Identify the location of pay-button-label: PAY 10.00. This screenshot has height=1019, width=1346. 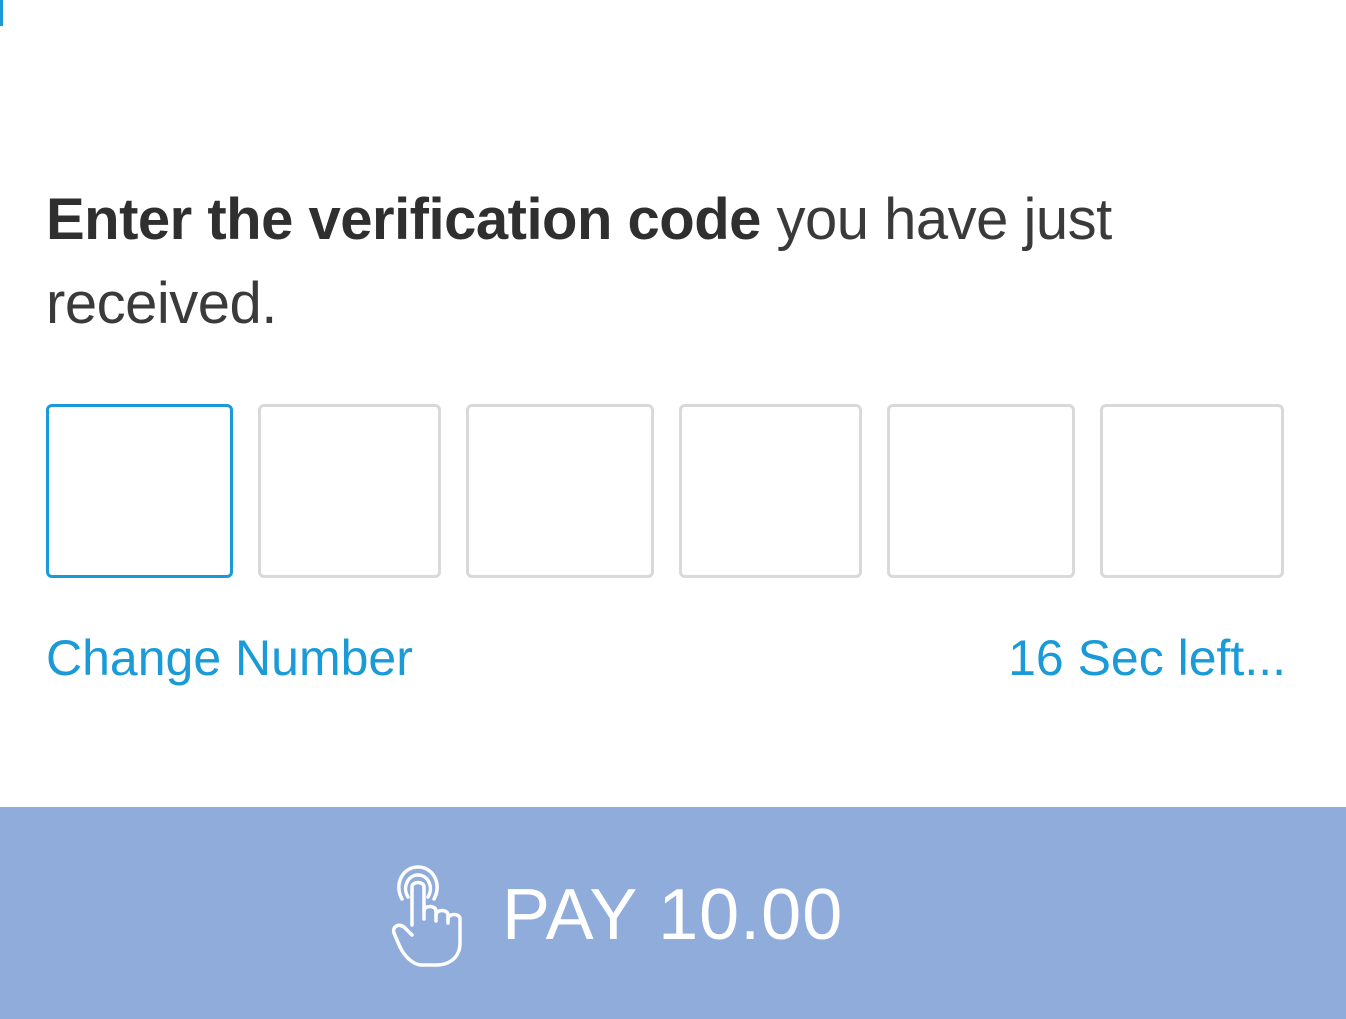
(673, 915).